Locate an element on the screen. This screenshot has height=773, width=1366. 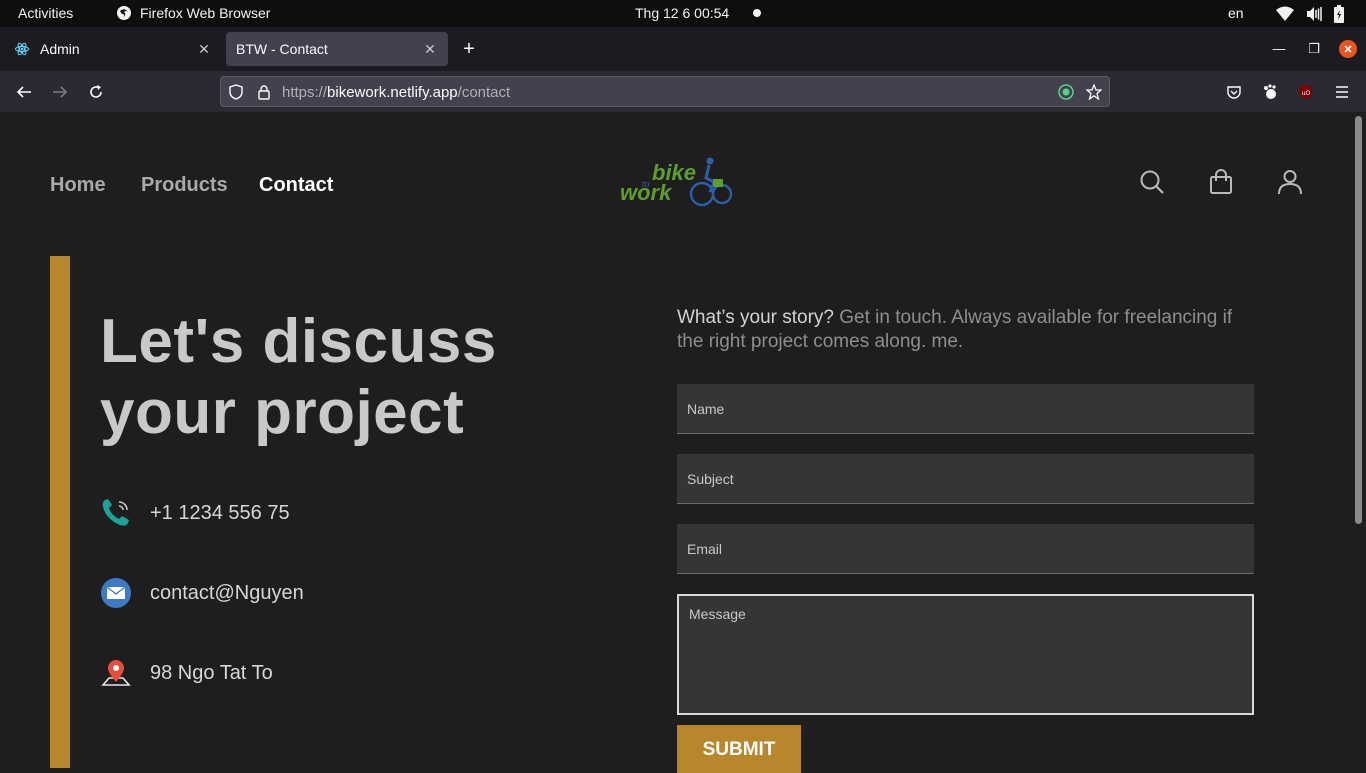
react-icon is located at coordinates (22, 49).